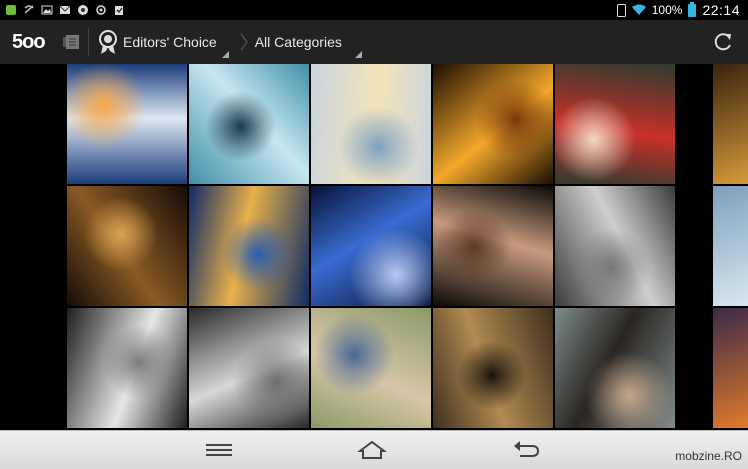  I want to click on home-icon, so click(372, 450).